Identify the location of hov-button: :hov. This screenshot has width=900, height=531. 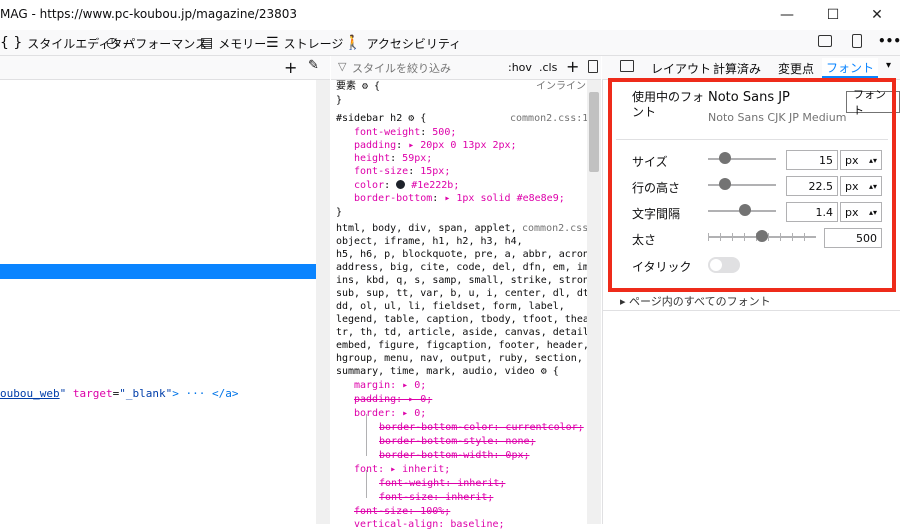
(520, 67).